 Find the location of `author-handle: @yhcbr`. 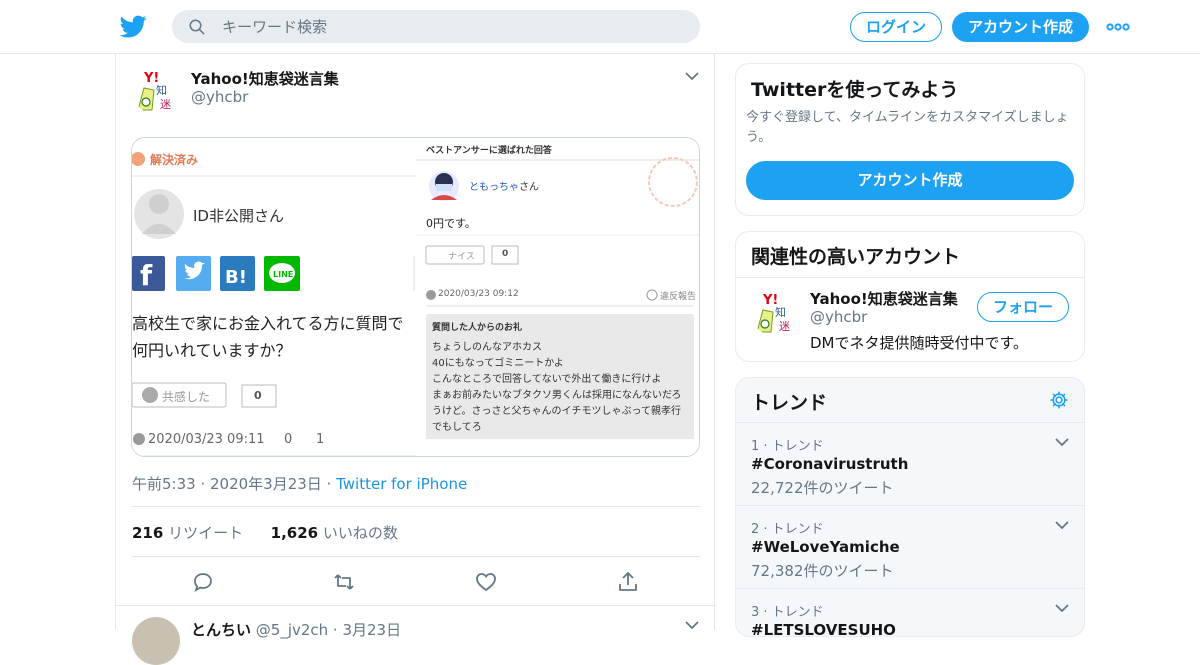

author-handle: @yhcbr is located at coordinates (219, 97).